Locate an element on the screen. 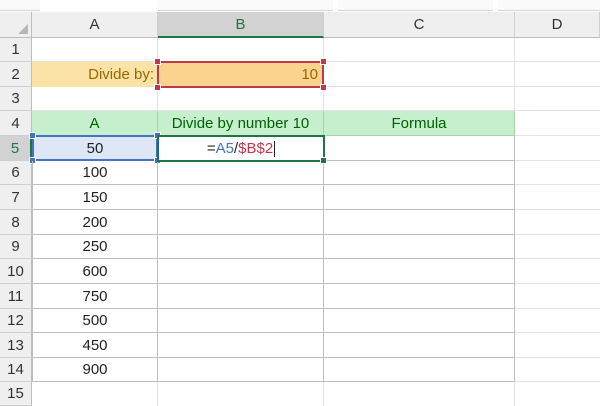 Image resolution: width=600 pixels, height=406 pixels. cell-a13: 450 is located at coordinates (95, 345).